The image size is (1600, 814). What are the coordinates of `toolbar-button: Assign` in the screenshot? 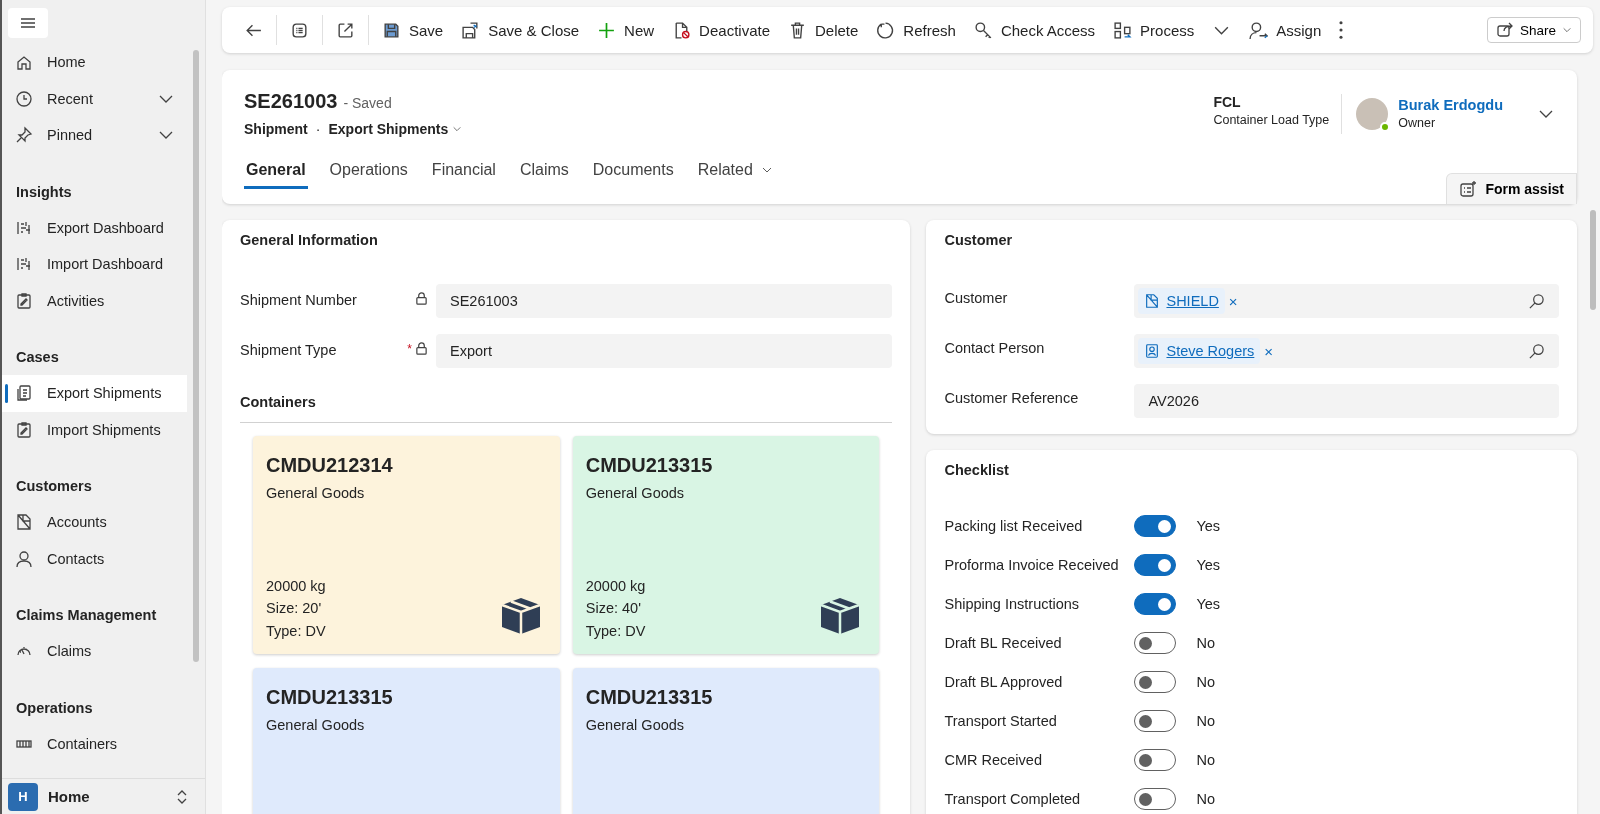 It's located at (1285, 30).